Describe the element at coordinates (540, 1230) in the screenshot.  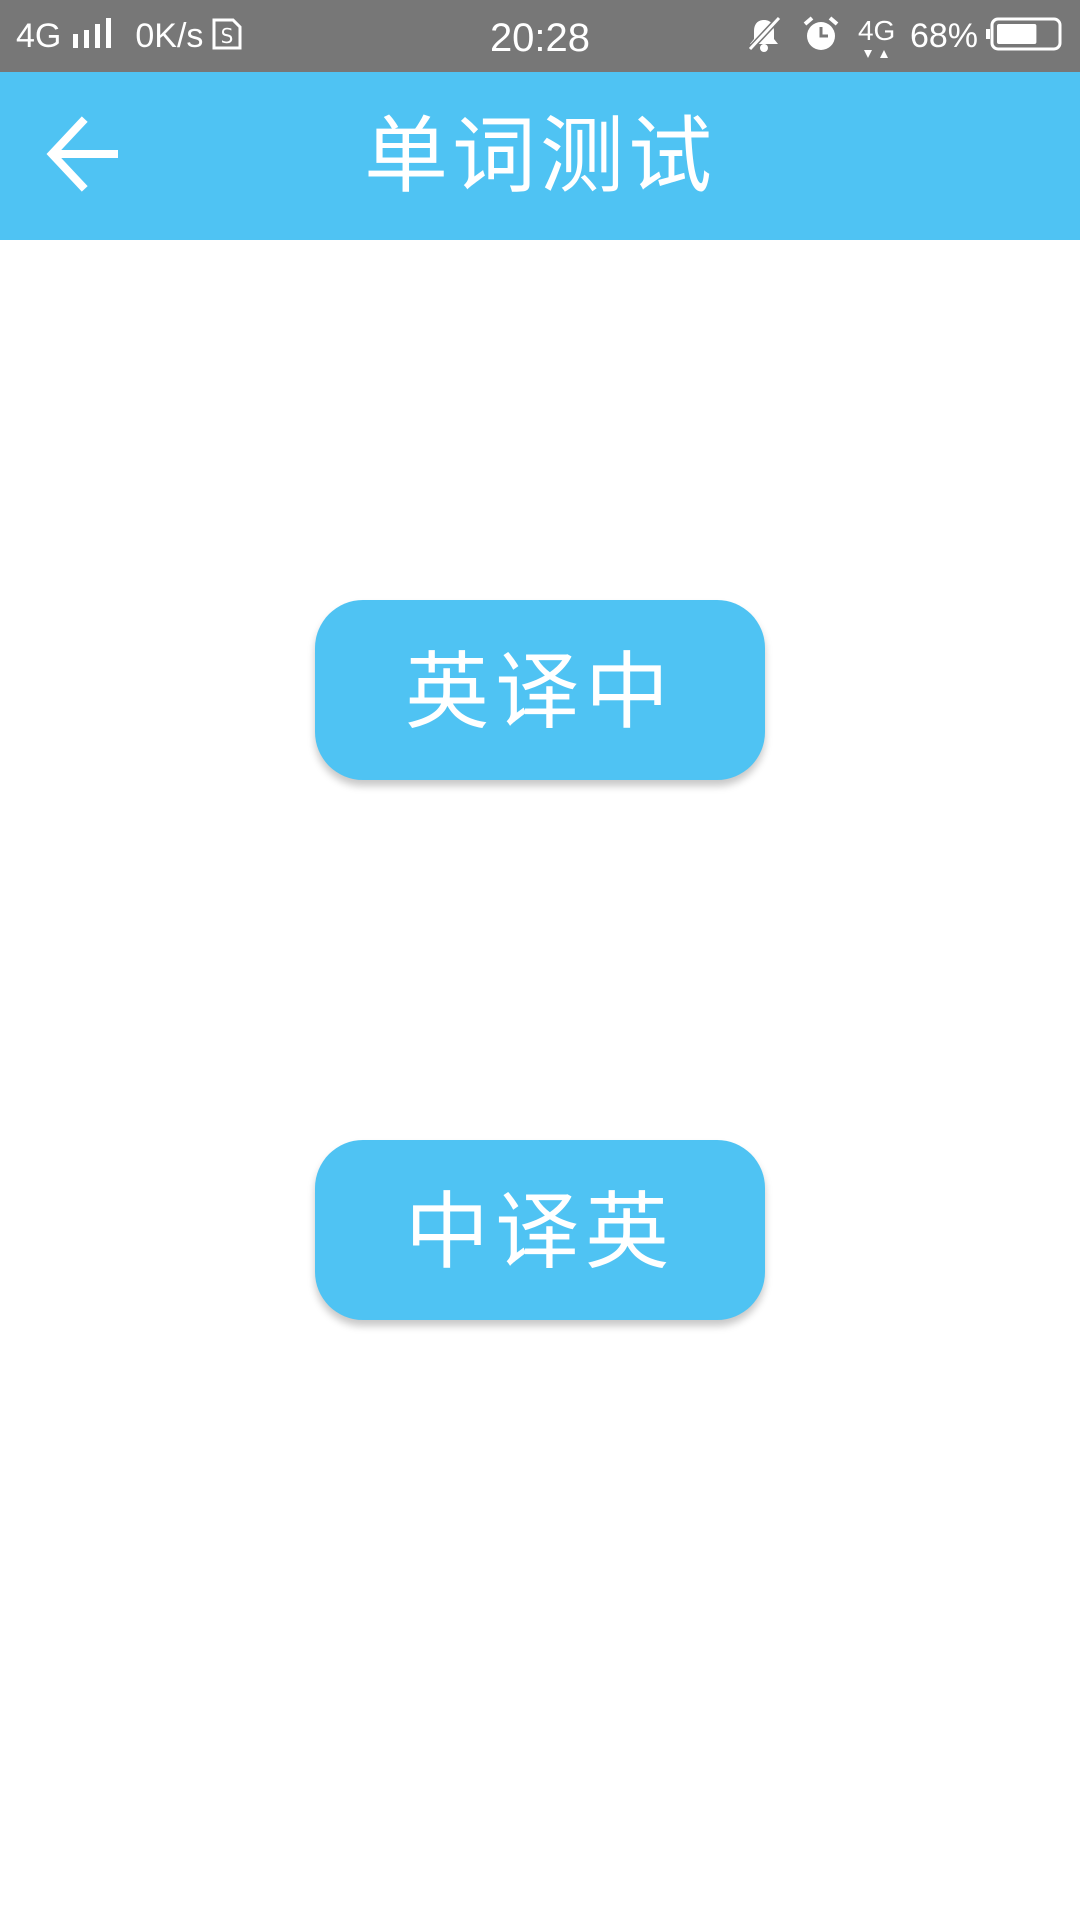
I see `chinese-to-english-button: 中译英` at that location.